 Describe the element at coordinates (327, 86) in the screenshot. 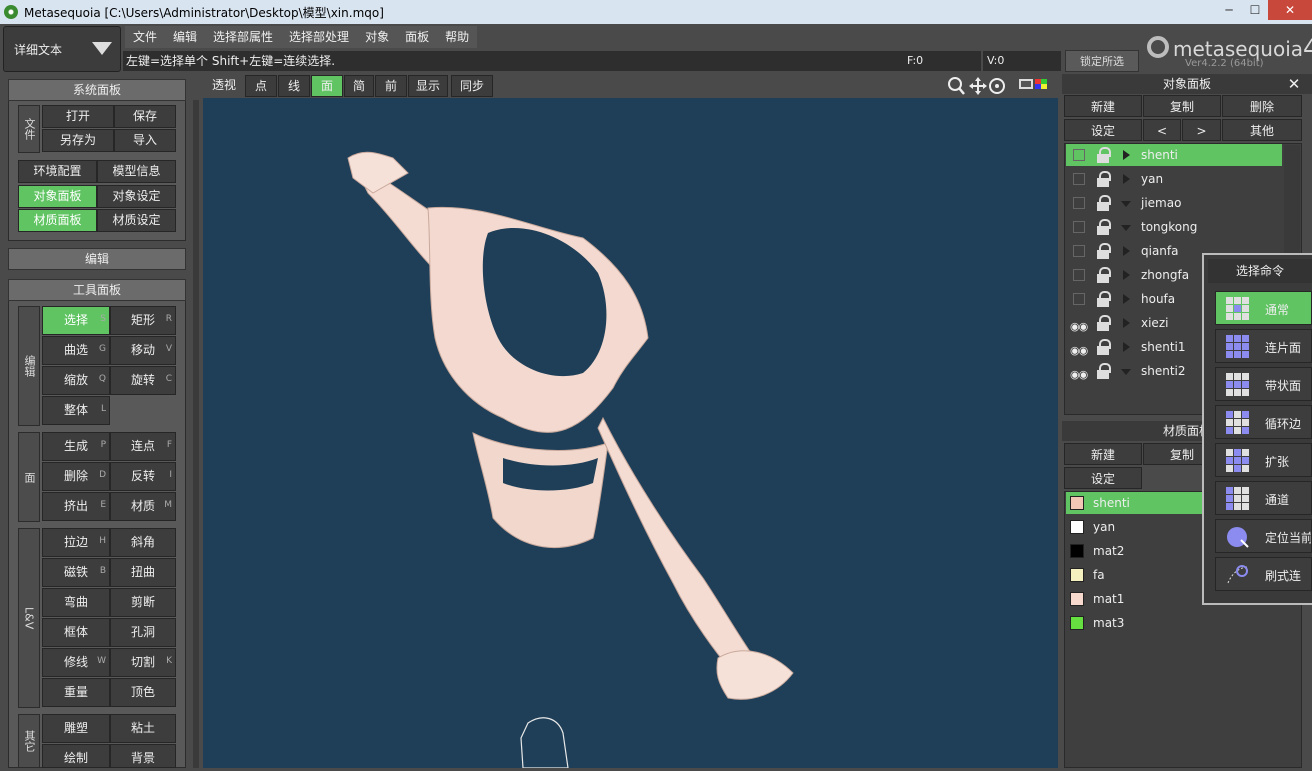

I see `face-mode-button: 面` at that location.